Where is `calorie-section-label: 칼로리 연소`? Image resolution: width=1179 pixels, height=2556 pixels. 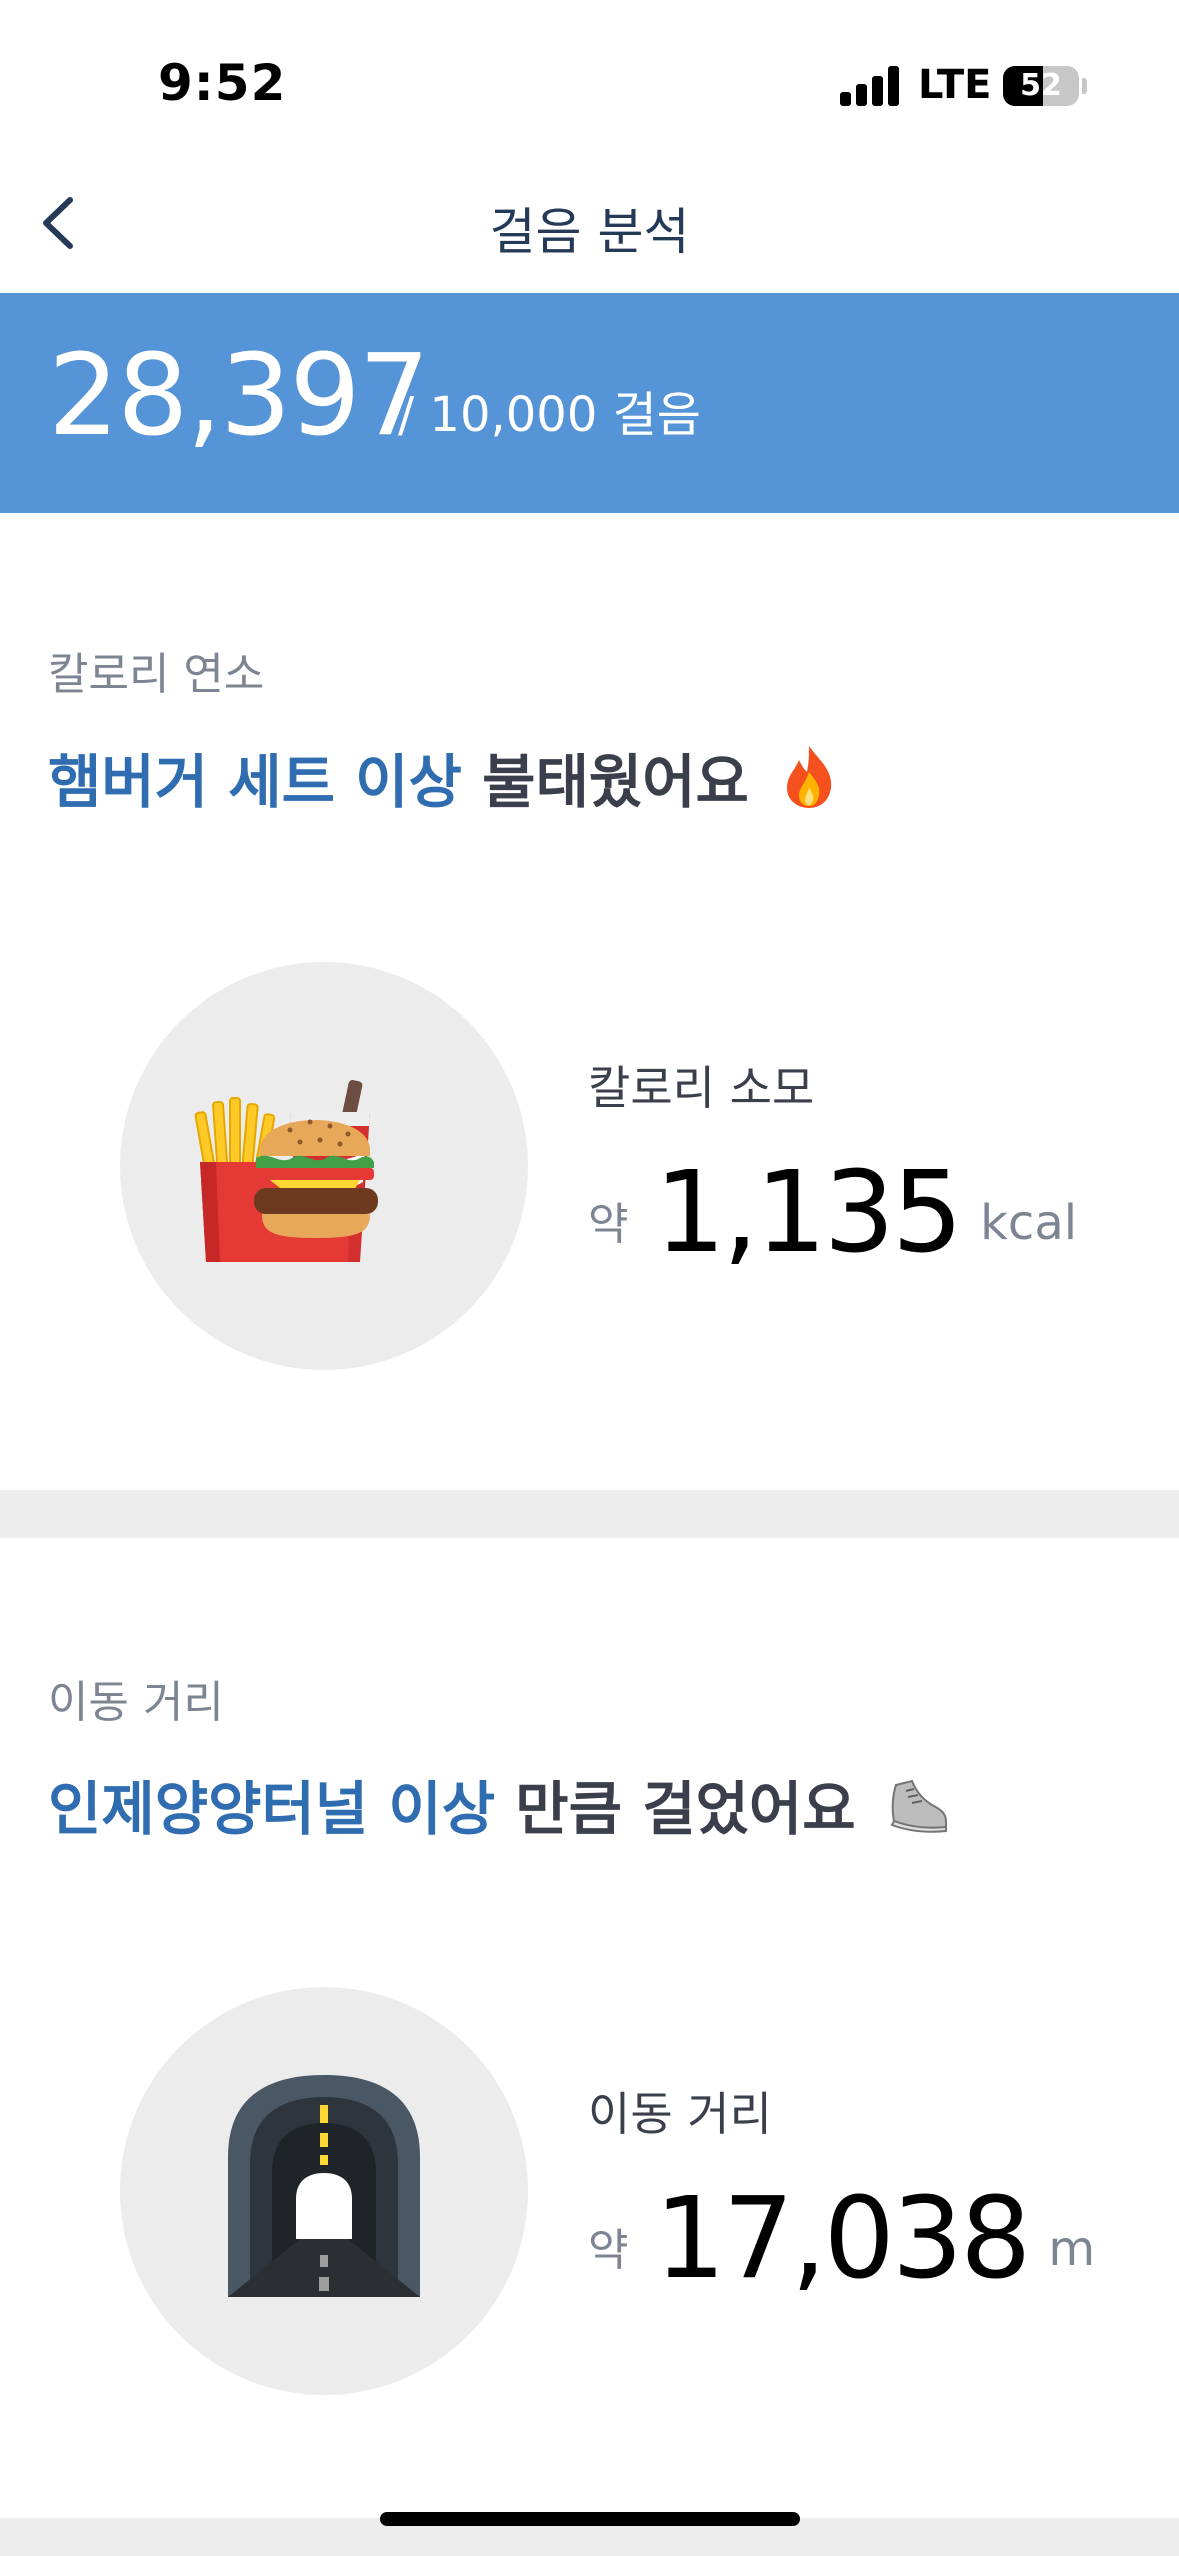 calorie-section-label: 칼로리 연소 is located at coordinates (156, 674).